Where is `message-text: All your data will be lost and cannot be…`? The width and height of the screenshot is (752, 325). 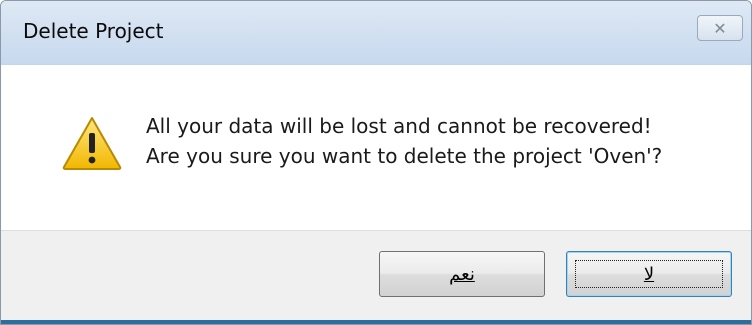 message-text: All your data will be lost and cannot be… is located at coordinates (404, 141).